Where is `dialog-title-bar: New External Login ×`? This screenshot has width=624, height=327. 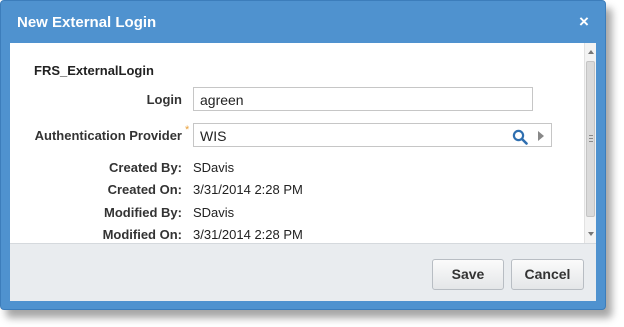 dialog-title-bar: New External Login × is located at coordinates (303, 22).